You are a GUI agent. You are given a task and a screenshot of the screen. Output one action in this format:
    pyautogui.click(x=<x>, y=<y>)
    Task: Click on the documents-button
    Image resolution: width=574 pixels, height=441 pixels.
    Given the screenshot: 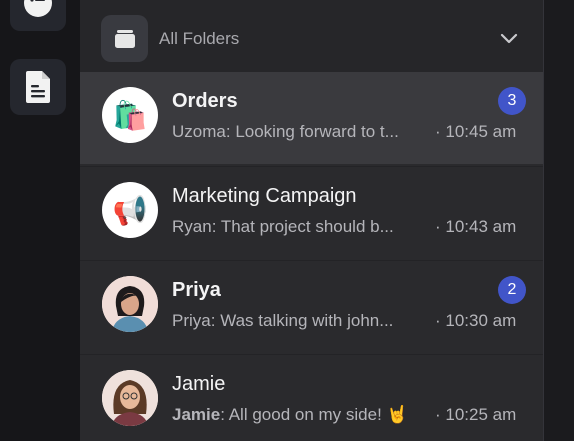 What is the action you would take?
    pyautogui.click(x=38, y=87)
    